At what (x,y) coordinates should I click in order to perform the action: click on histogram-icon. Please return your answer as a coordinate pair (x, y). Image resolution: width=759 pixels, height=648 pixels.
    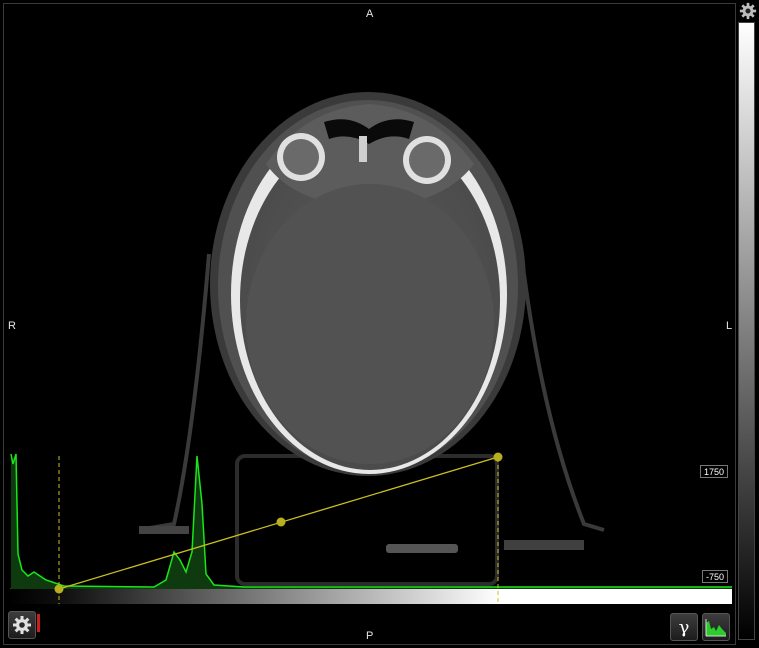
    Looking at the image, I should click on (715, 628).